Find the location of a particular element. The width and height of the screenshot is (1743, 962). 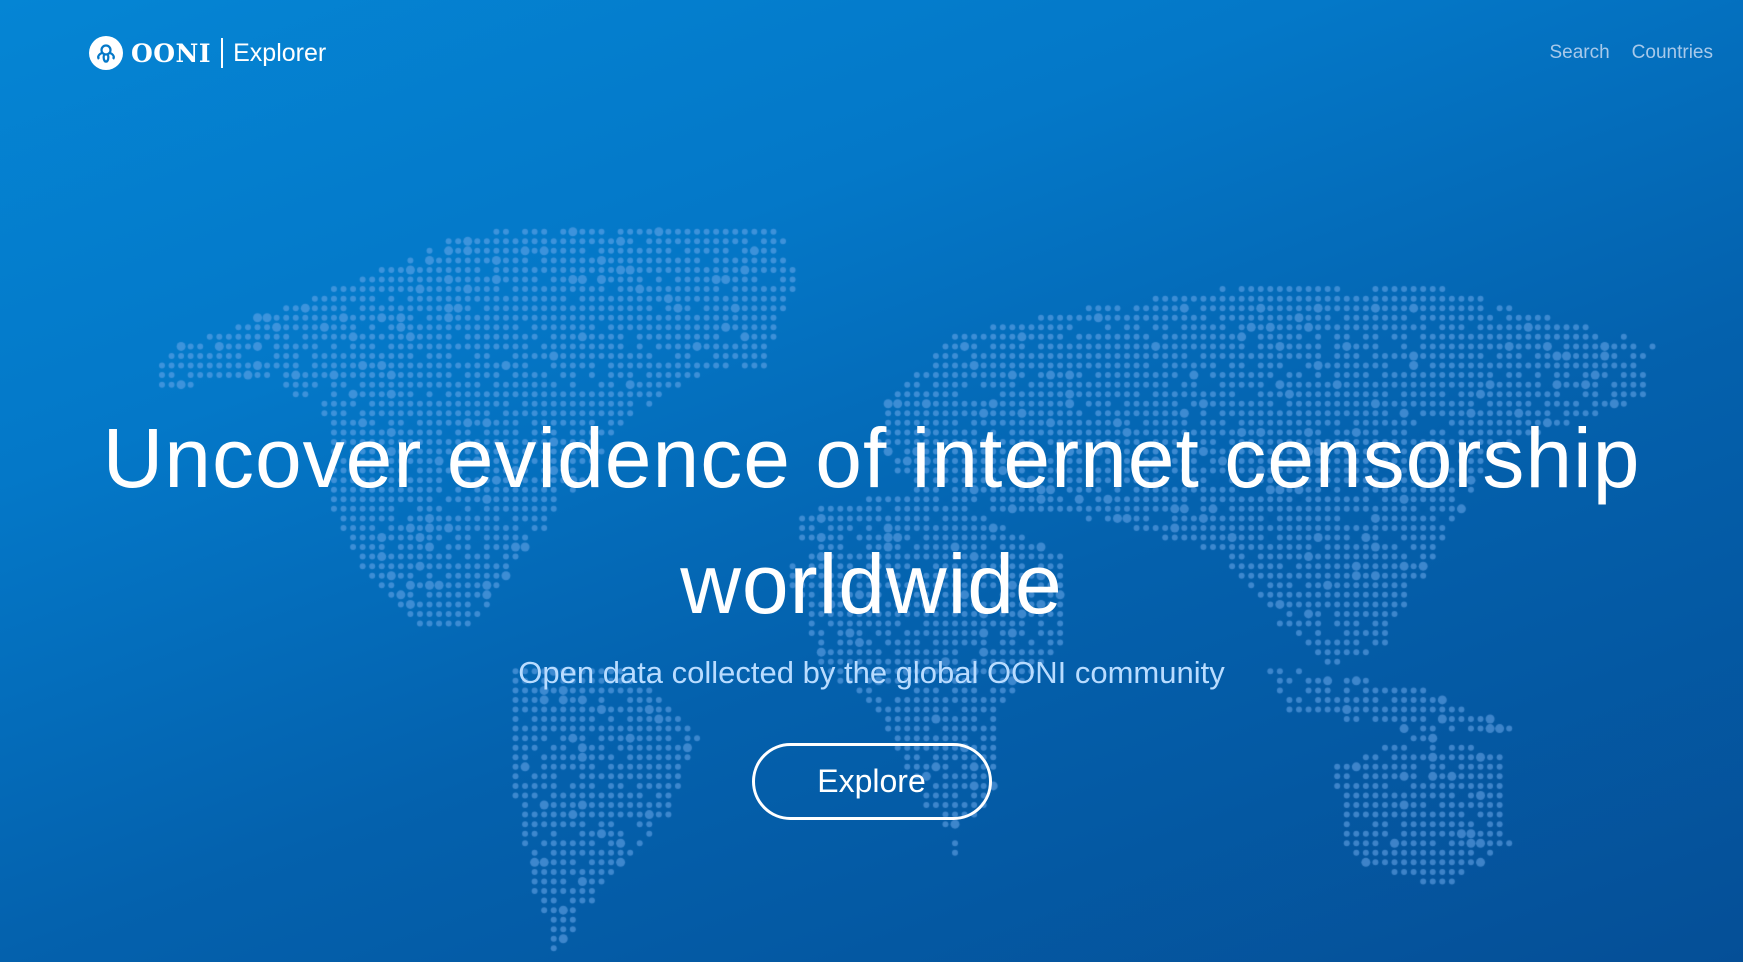

logo-divider is located at coordinates (222, 53).